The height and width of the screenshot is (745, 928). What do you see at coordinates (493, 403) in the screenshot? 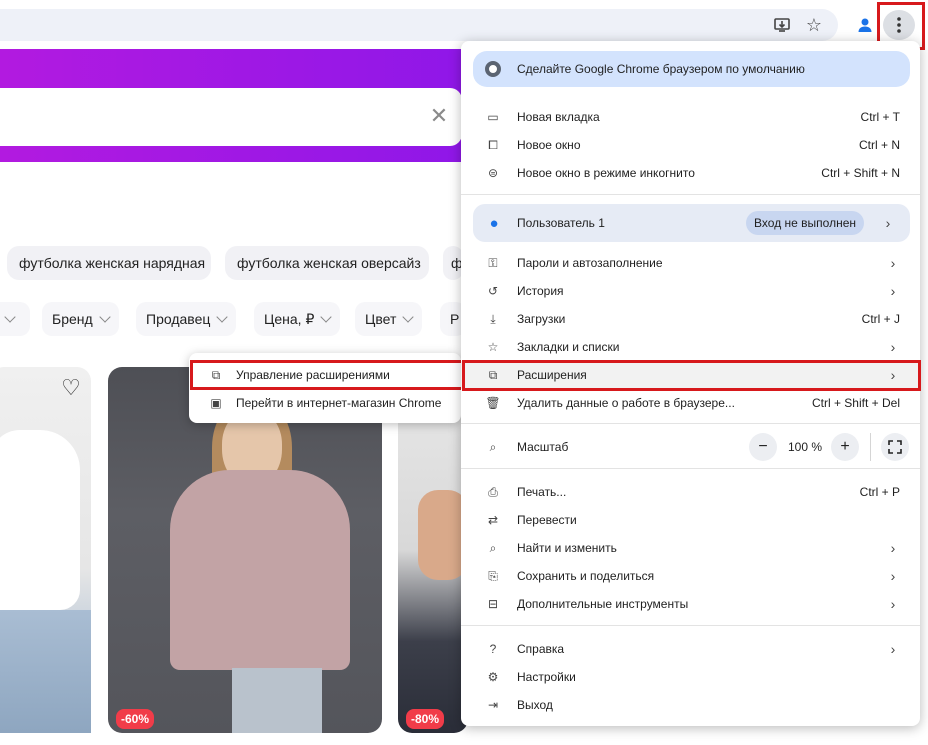
I see `trash-icon: 🗑` at bounding box center [493, 403].